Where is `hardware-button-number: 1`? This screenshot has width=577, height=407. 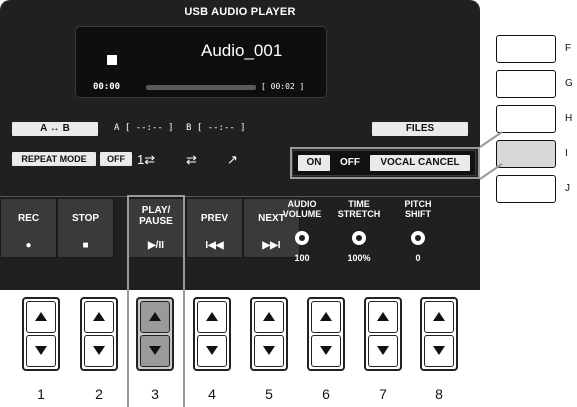
hardware-button-number: 1 is located at coordinates (41, 394).